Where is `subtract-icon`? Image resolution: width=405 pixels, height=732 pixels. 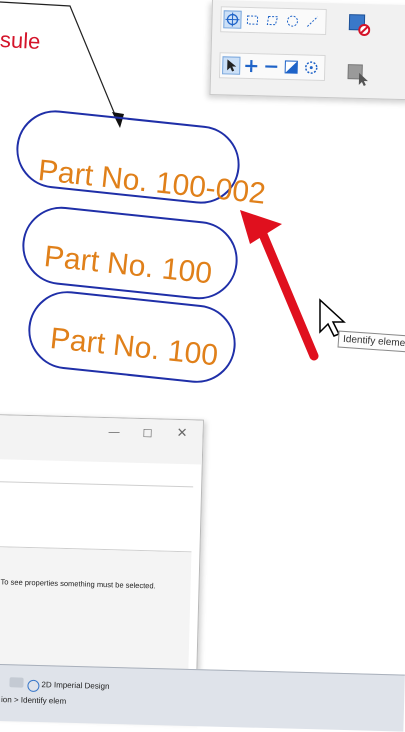 subtract-icon is located at coordinates (271, 66).